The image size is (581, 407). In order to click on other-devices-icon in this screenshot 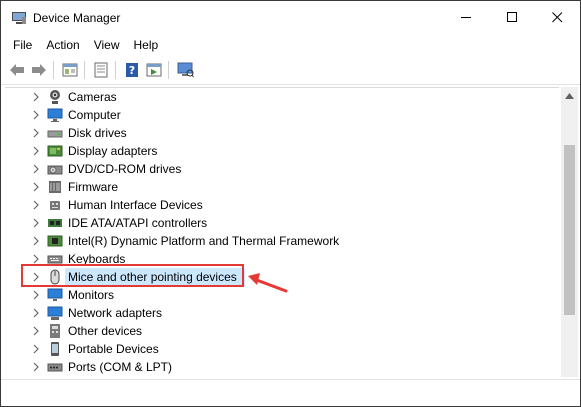, I will do `click(55, 331)`.